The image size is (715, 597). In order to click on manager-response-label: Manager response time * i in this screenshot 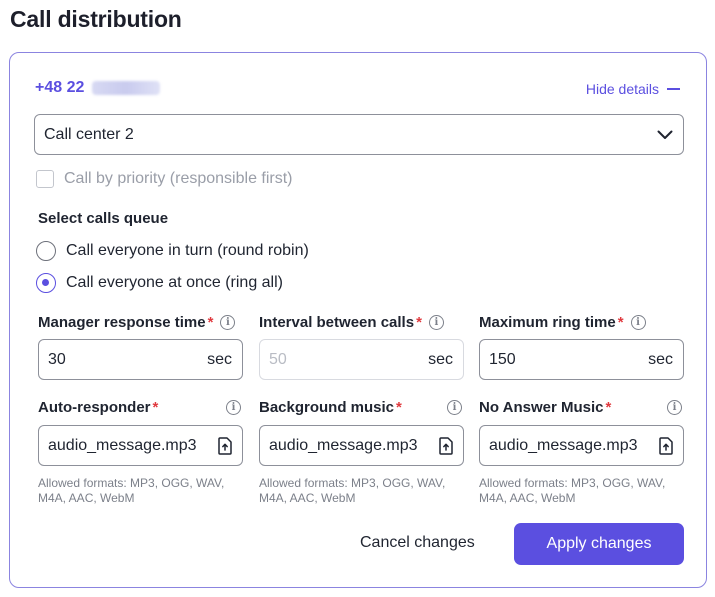, I will do `click(137, 322)`.